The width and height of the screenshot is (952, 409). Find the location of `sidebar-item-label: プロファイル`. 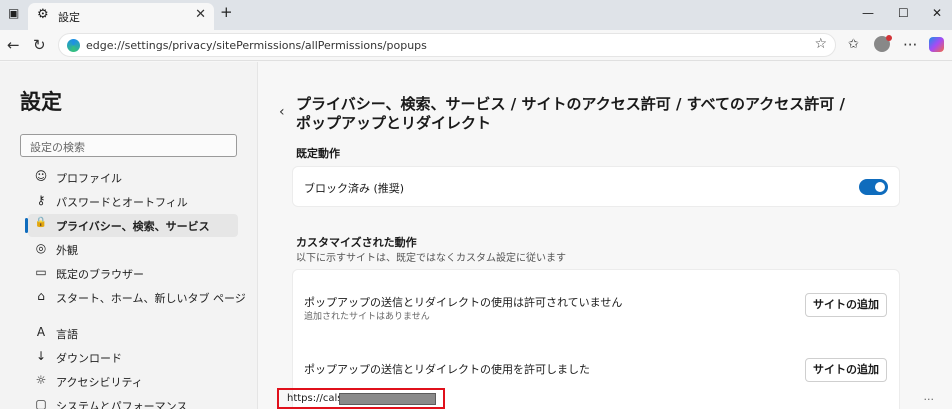

sidebar-item-label: プロファイル is located at coordinates (89, 178).